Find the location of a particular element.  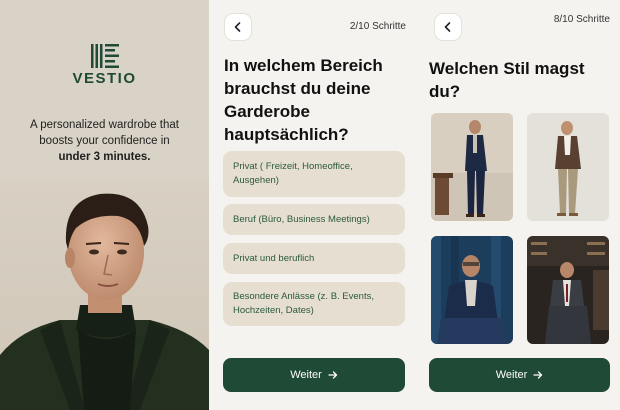

brand-name: VESTIO is located at coordinates (104, 78).